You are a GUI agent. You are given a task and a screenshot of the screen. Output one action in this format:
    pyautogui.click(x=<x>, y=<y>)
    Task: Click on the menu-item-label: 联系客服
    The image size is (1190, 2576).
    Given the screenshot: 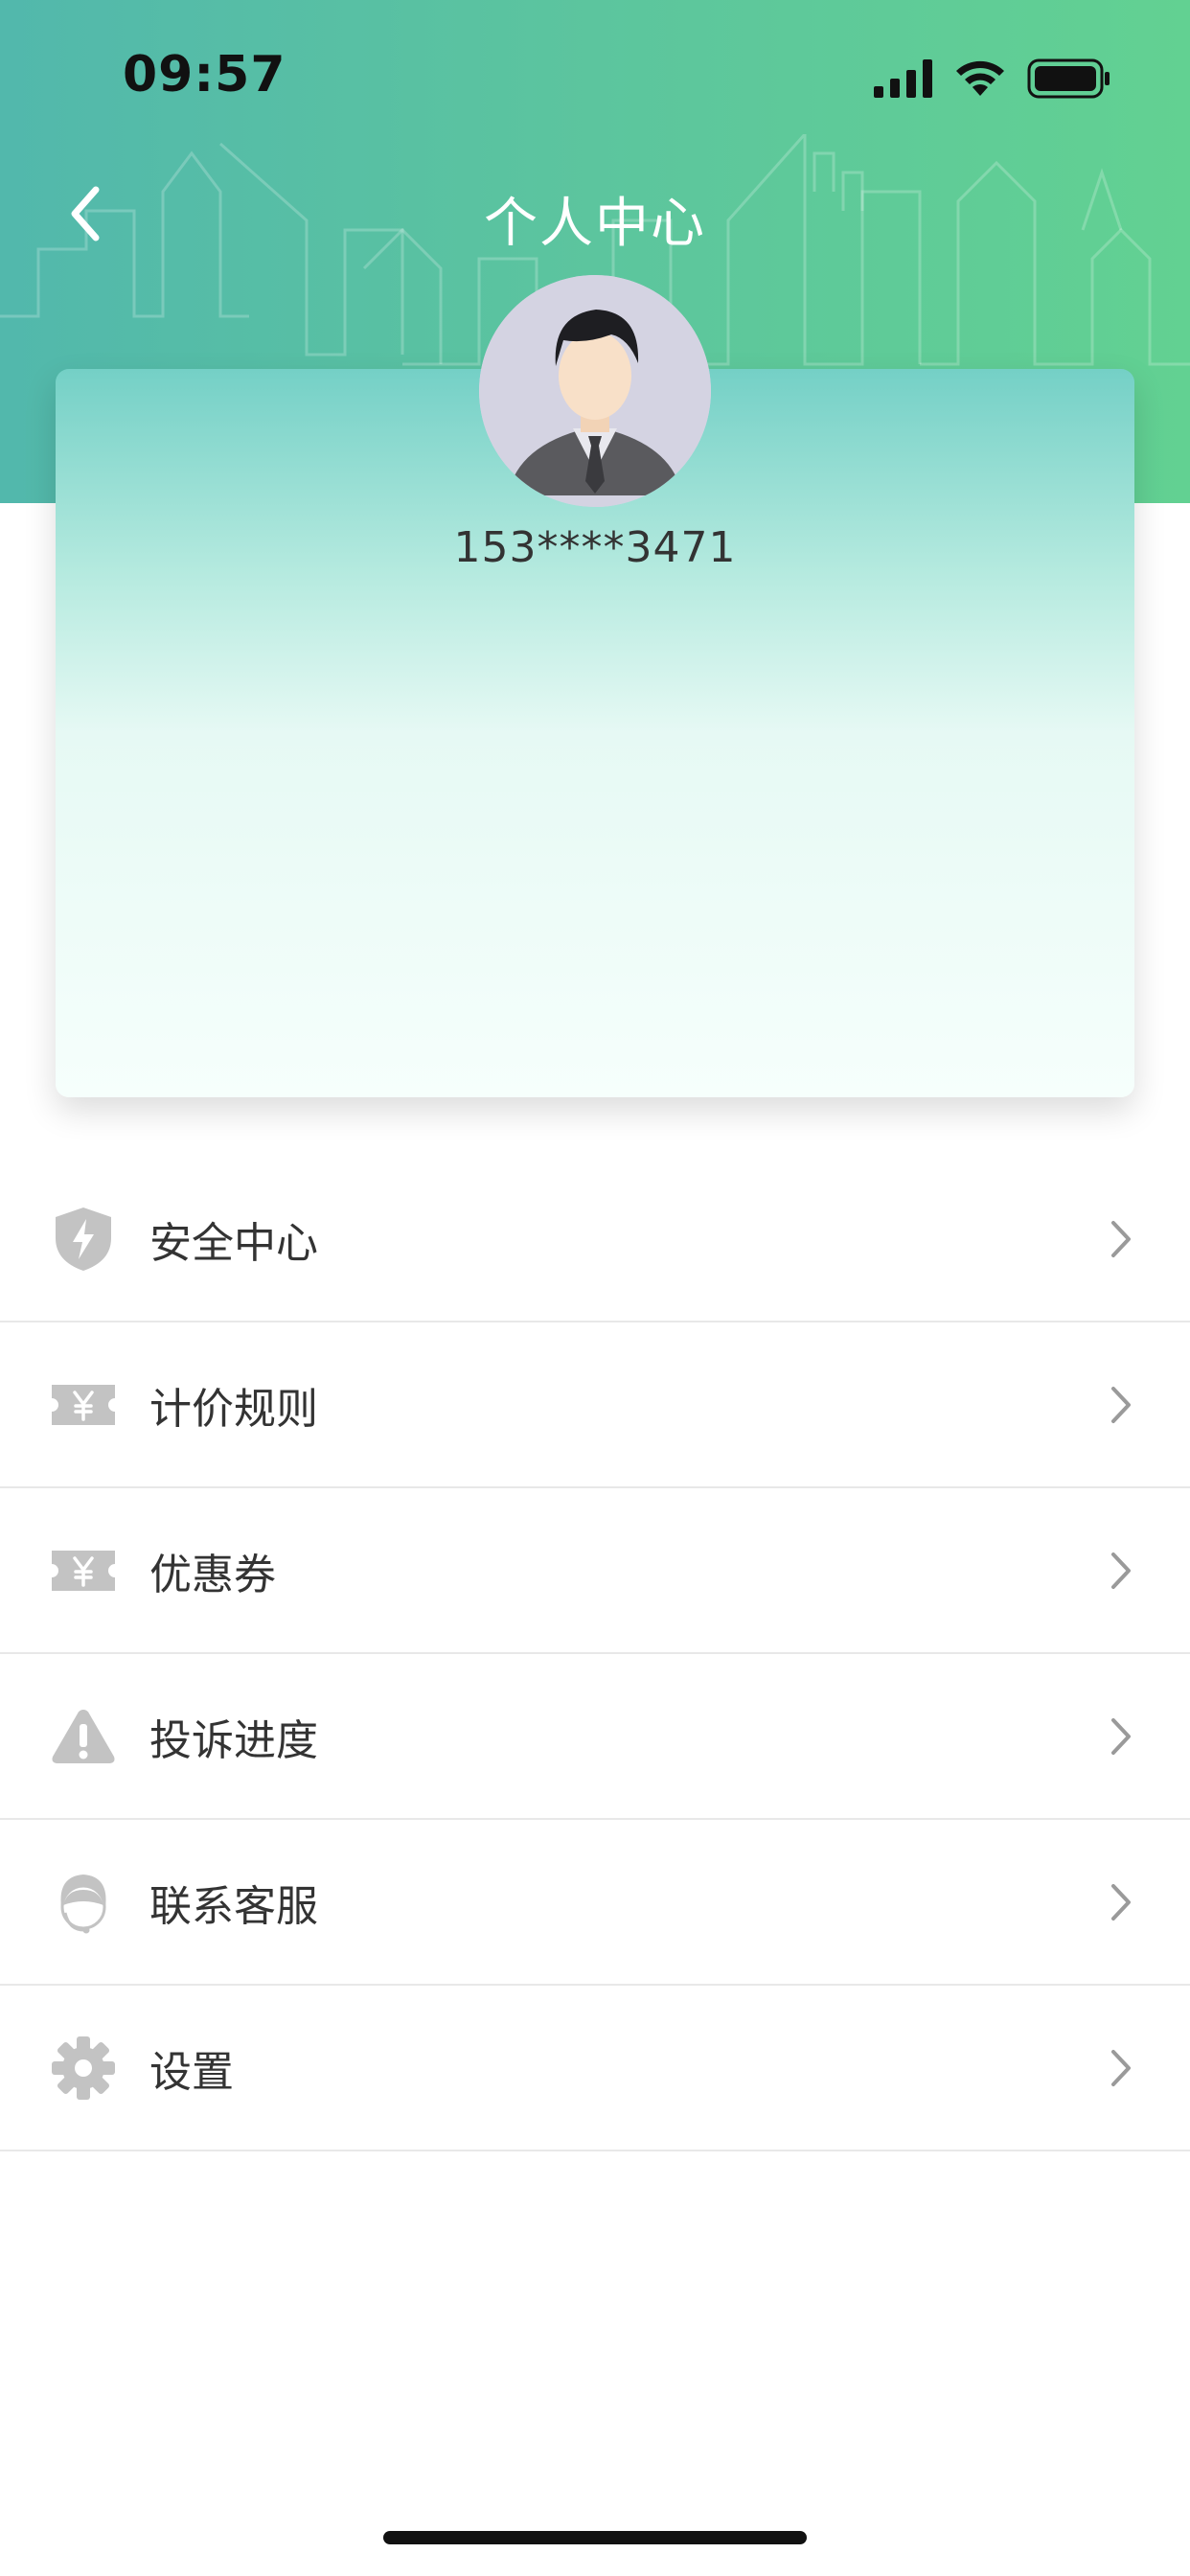 What is the action you would take?
    pyautogui.click(x=234, y=1906)
    